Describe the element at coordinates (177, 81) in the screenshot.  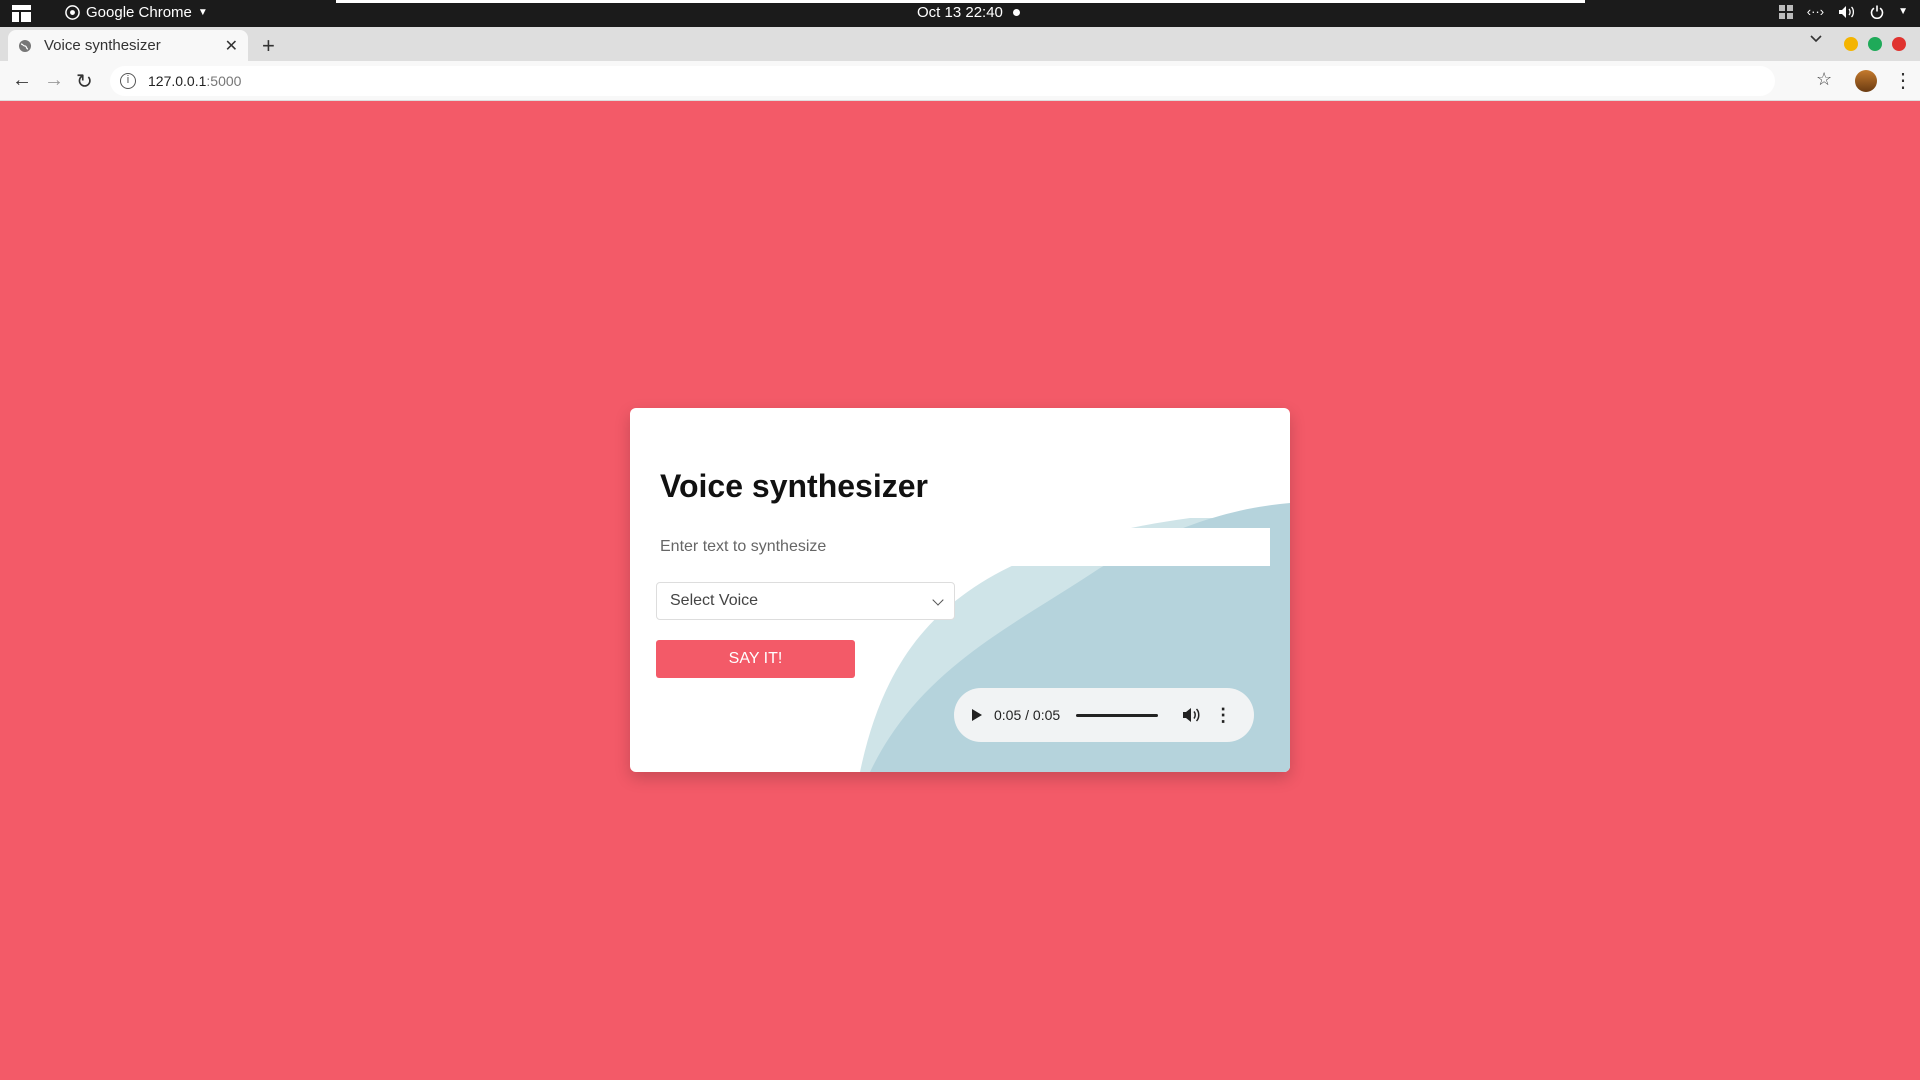
I see `url-host: 127.0.0.1` at that location.